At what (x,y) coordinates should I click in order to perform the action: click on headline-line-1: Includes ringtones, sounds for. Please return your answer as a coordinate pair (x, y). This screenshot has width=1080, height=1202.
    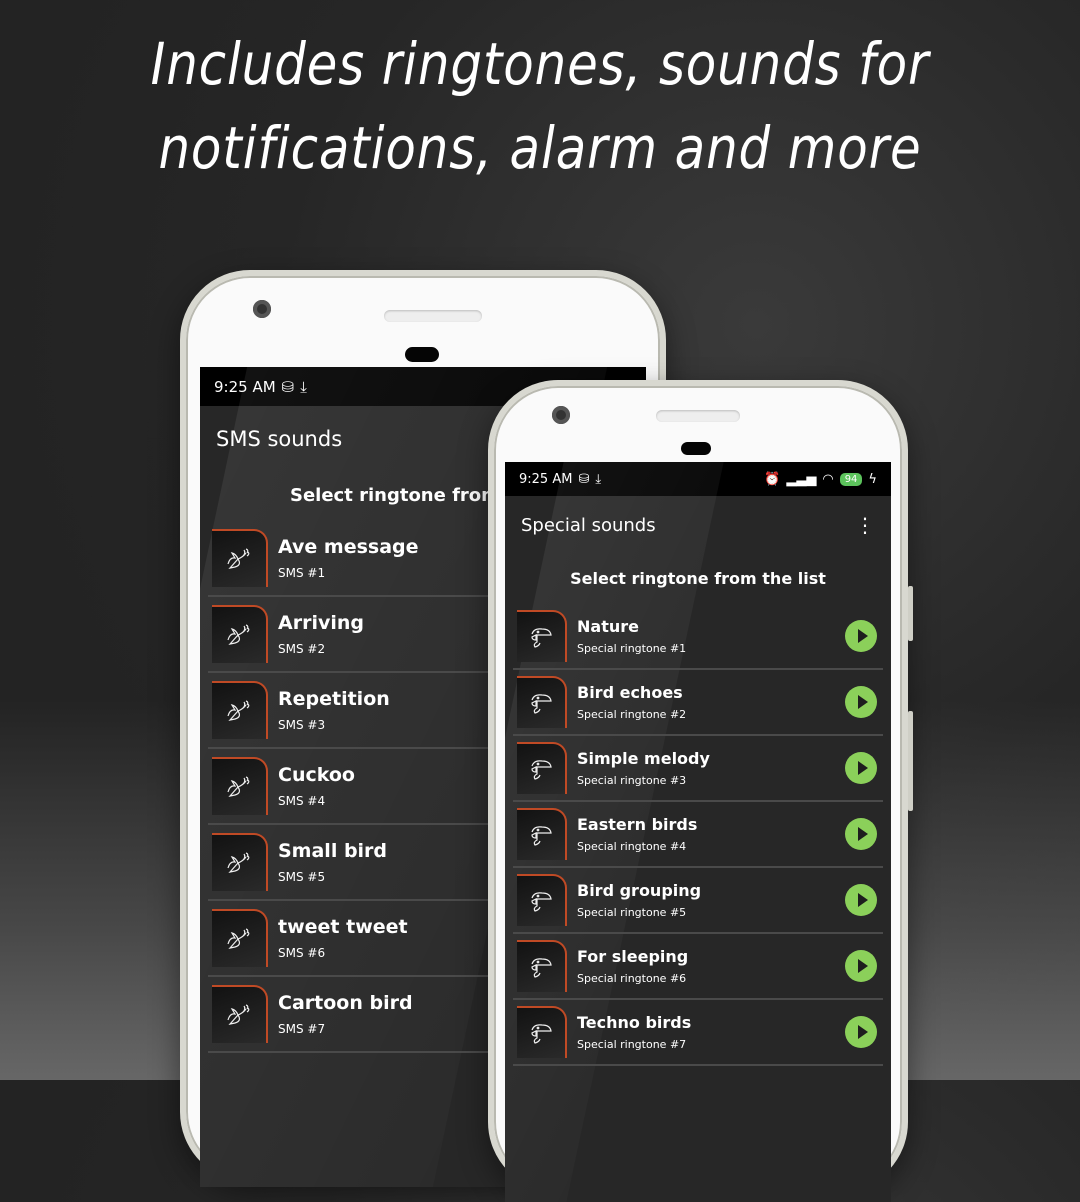
    Looking at the image, I should click on (540, 64).